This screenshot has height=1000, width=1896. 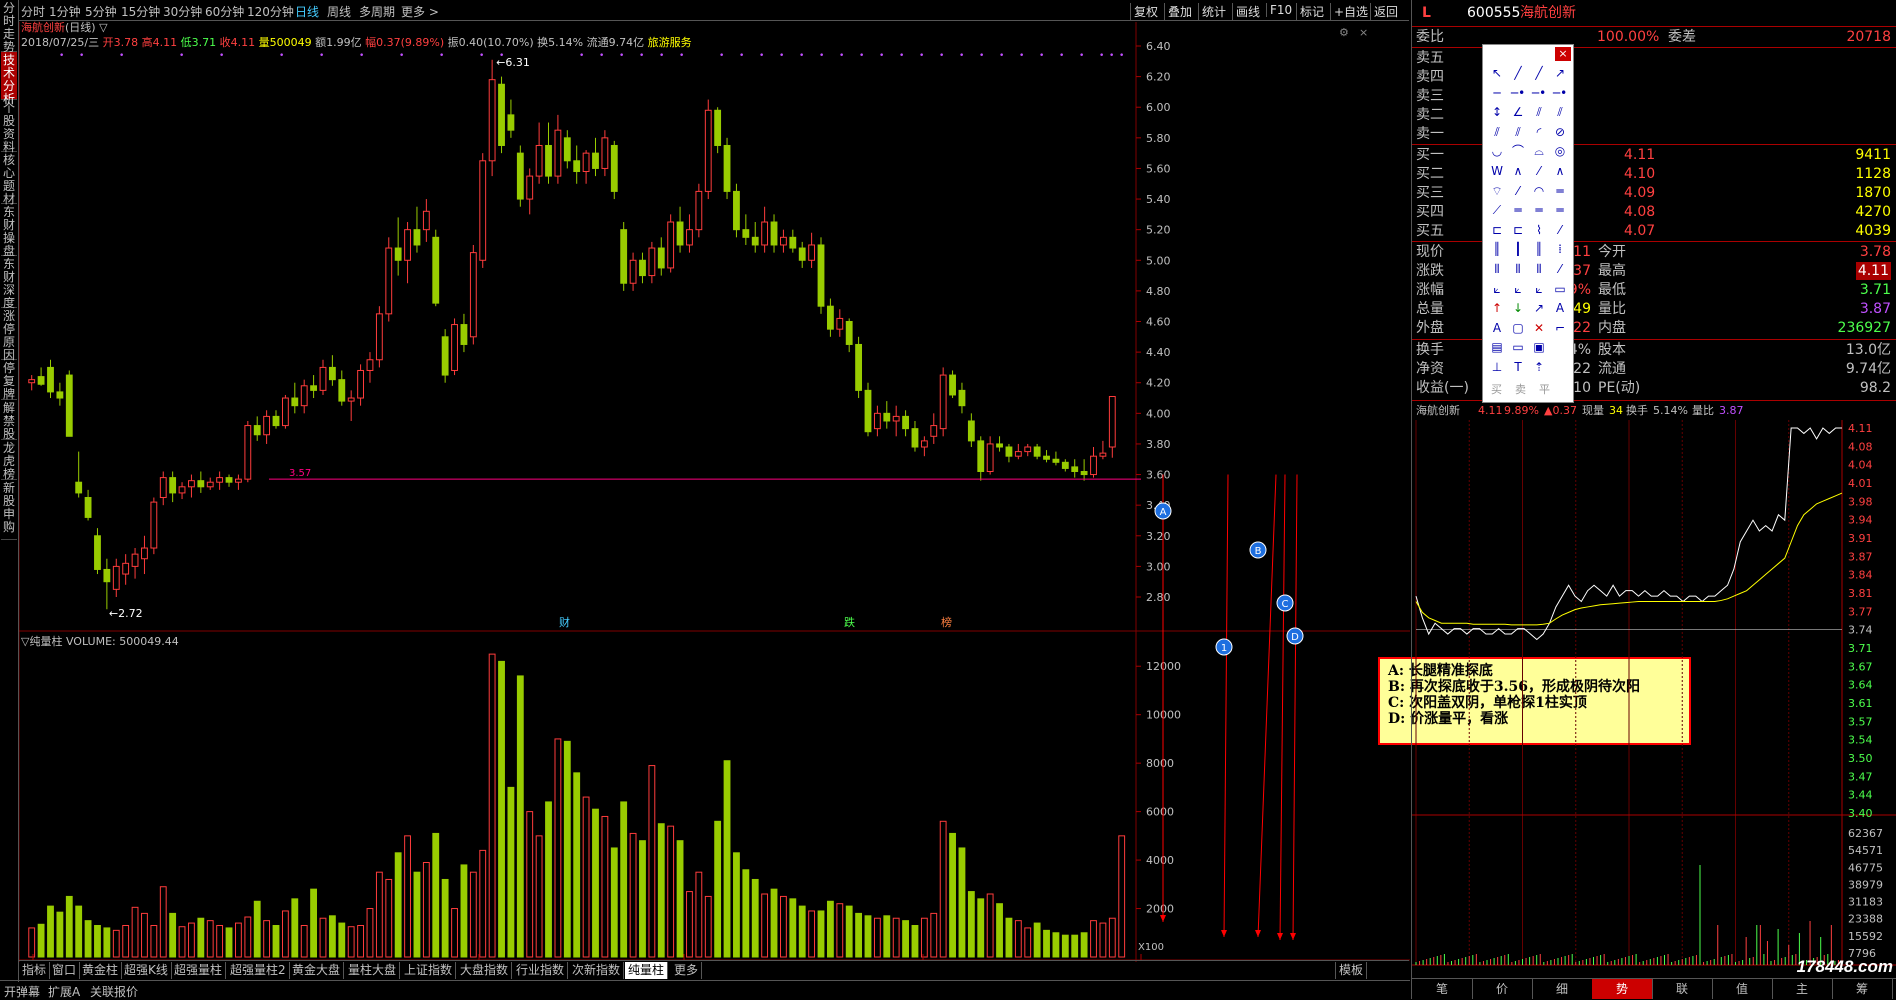 I want to click on indicator-tab: 超强量柱, so click(x=199, y=970).